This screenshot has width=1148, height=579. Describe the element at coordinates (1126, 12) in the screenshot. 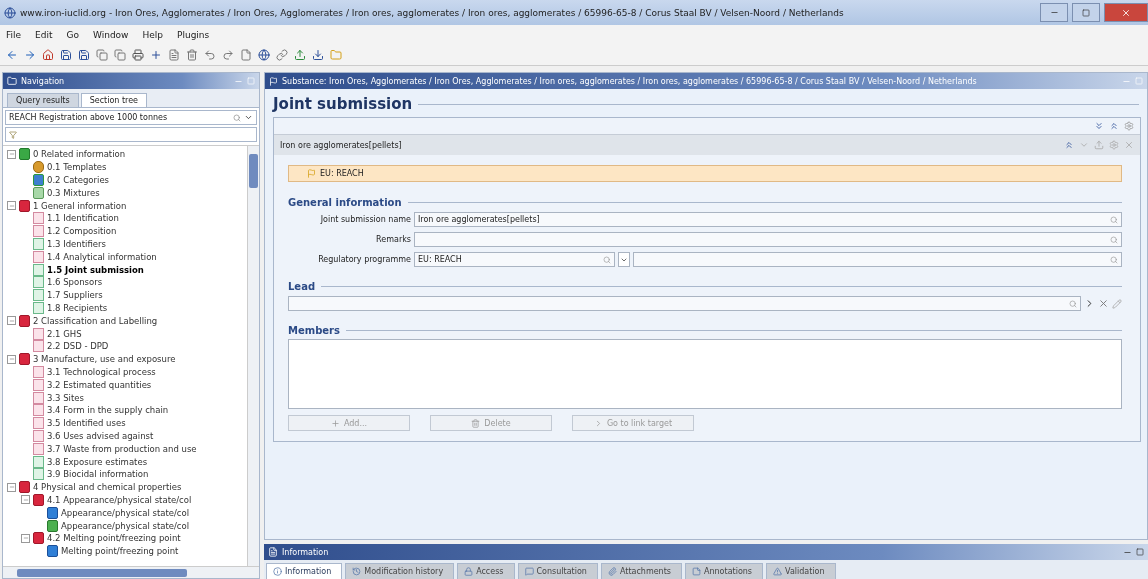

I see `close-button` at that location.